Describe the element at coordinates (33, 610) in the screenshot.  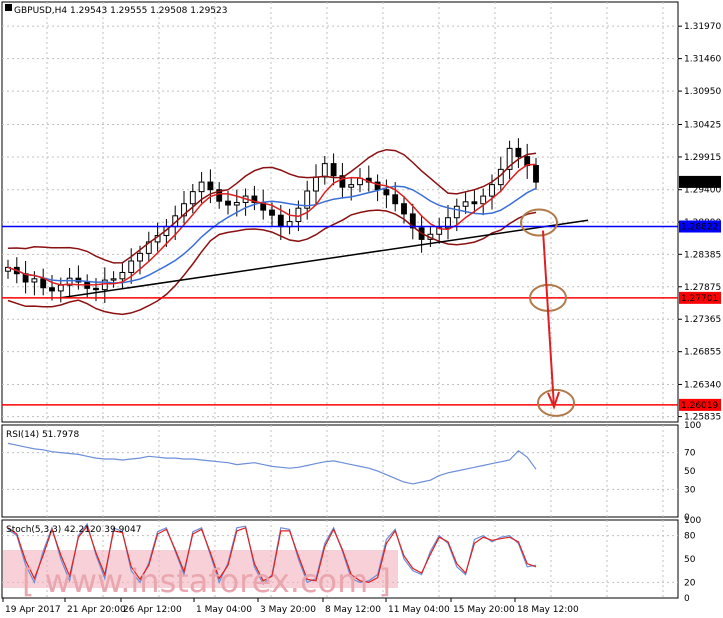
I see `x-tick-label: 19 Apr 2017` at that location.